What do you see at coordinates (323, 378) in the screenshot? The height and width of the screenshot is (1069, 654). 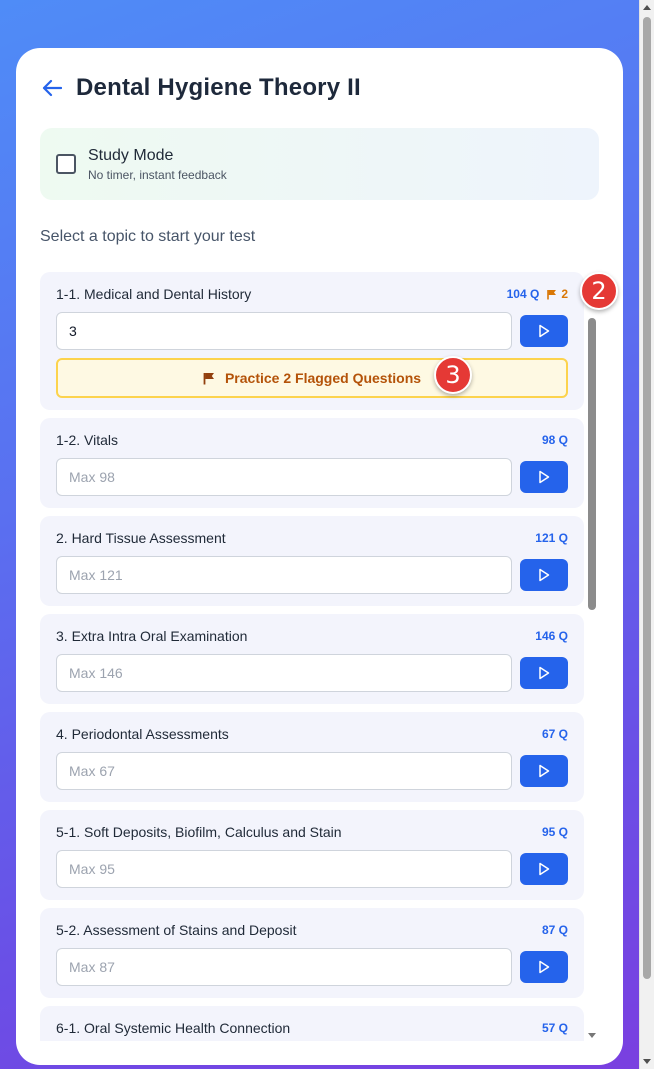 I see `practice-flagged-label: Practice 2 Flagged Questions` at bounding box center [323, 378].